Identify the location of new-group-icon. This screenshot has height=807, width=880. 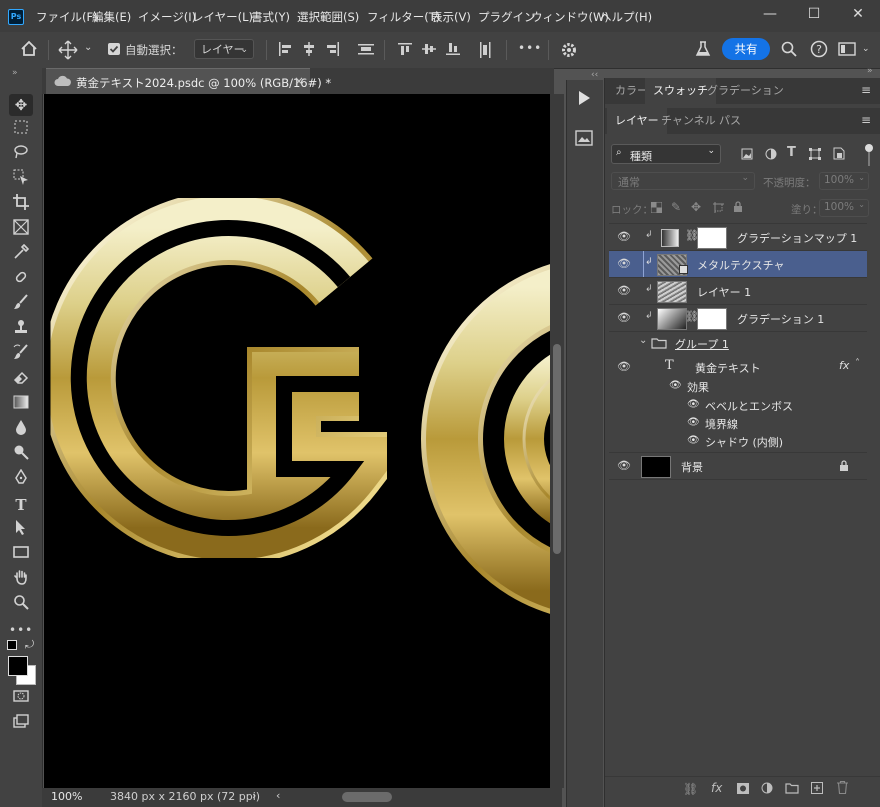
(792, 790).